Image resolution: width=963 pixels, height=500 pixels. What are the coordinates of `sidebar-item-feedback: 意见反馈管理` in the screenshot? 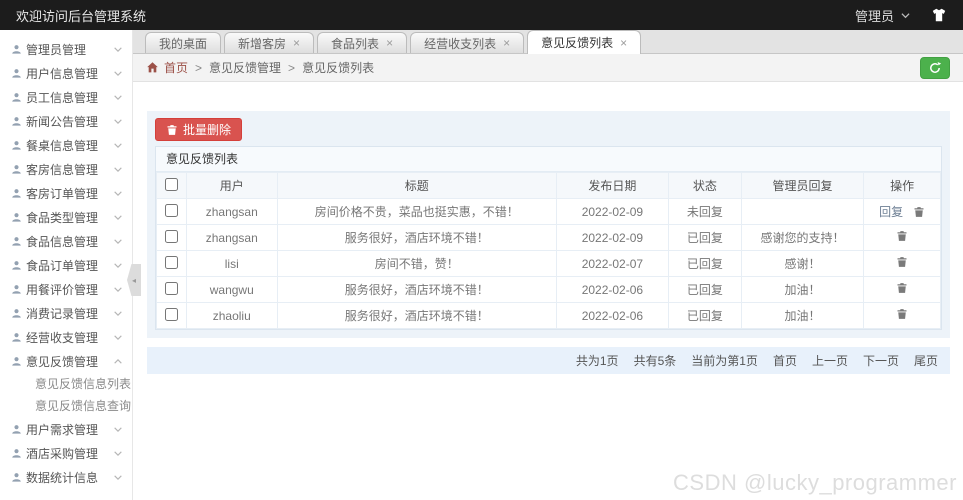 It's located at (66, 361).